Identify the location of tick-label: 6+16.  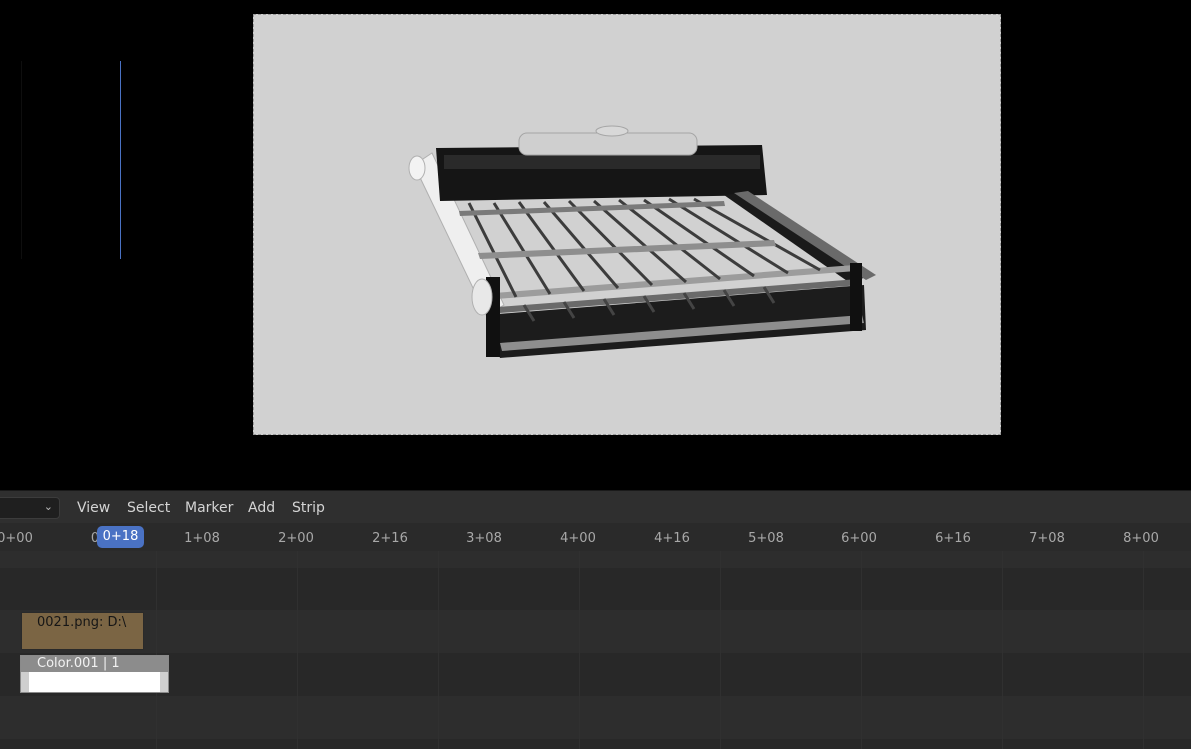
(953, 538).